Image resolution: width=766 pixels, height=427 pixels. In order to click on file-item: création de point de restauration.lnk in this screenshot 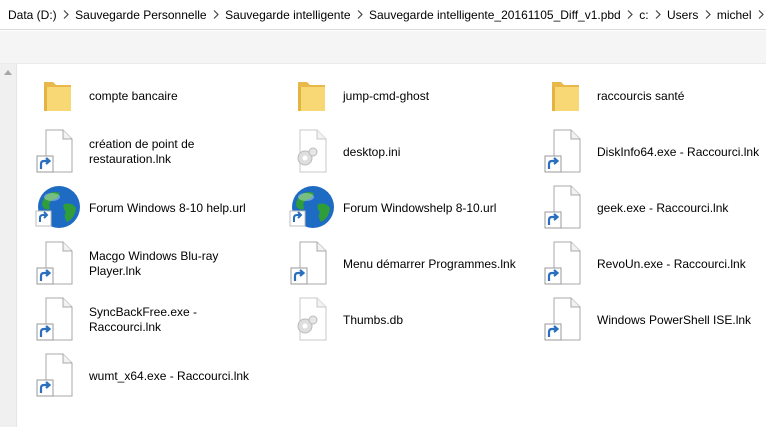, I will do `click(159, 152)`.